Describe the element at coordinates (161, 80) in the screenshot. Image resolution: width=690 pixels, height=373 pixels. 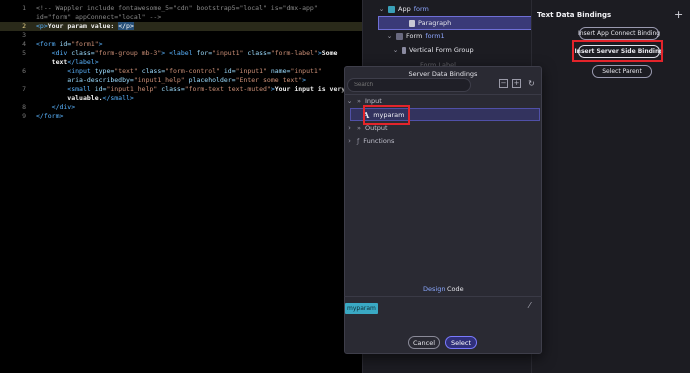
I see `code-token: "input1_help"` at that location.